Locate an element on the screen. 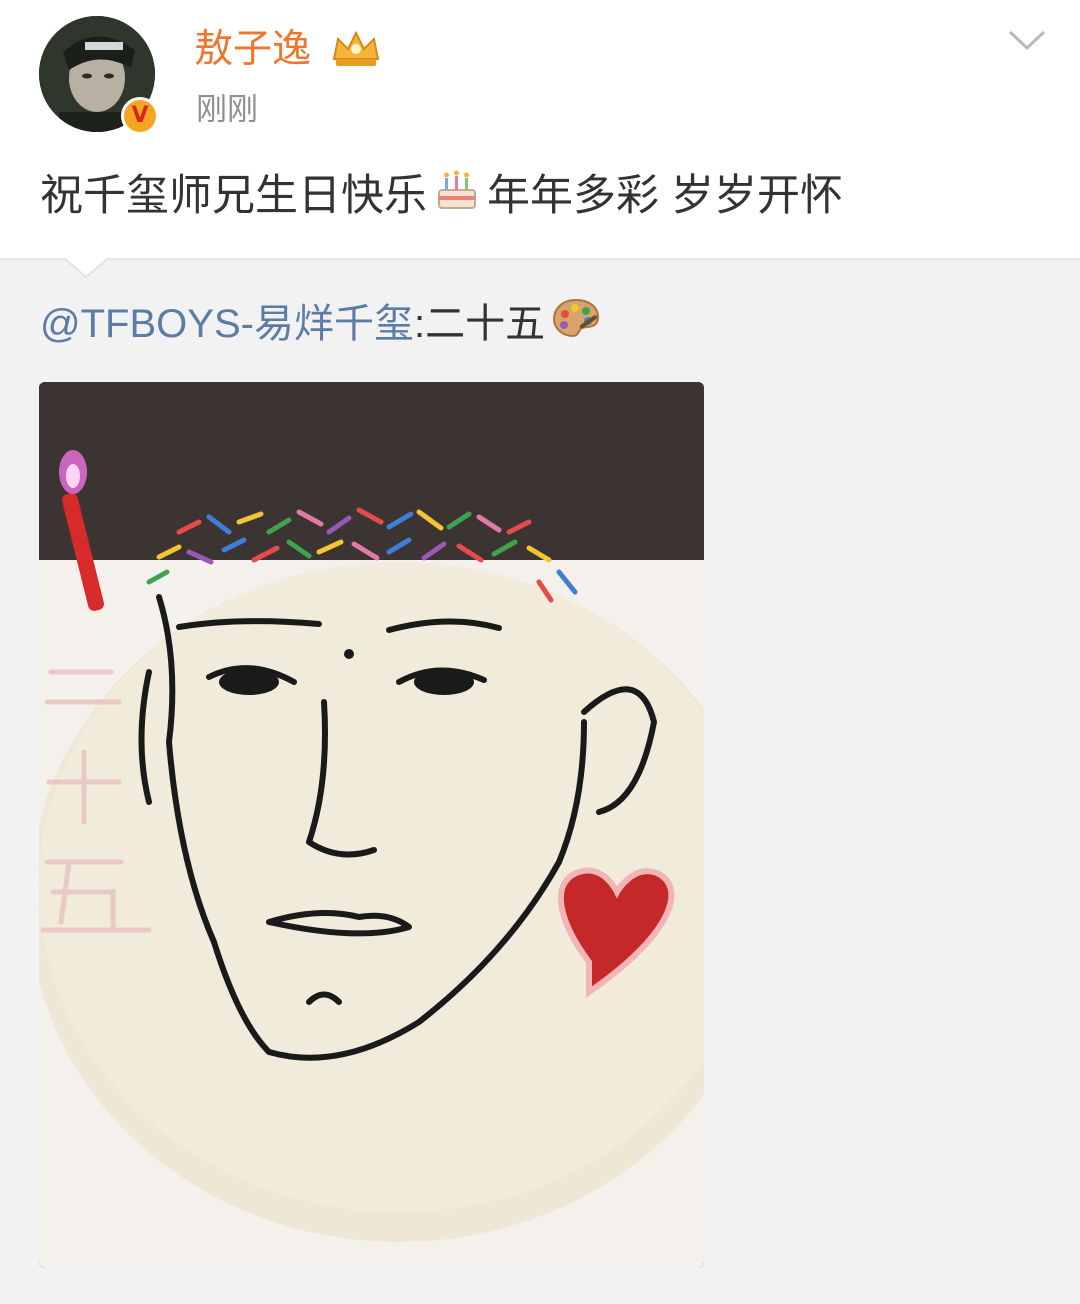 The height and width of the screenshot is (1304, 1080). verified-badge-label: V is located at coordinates (140, 115).